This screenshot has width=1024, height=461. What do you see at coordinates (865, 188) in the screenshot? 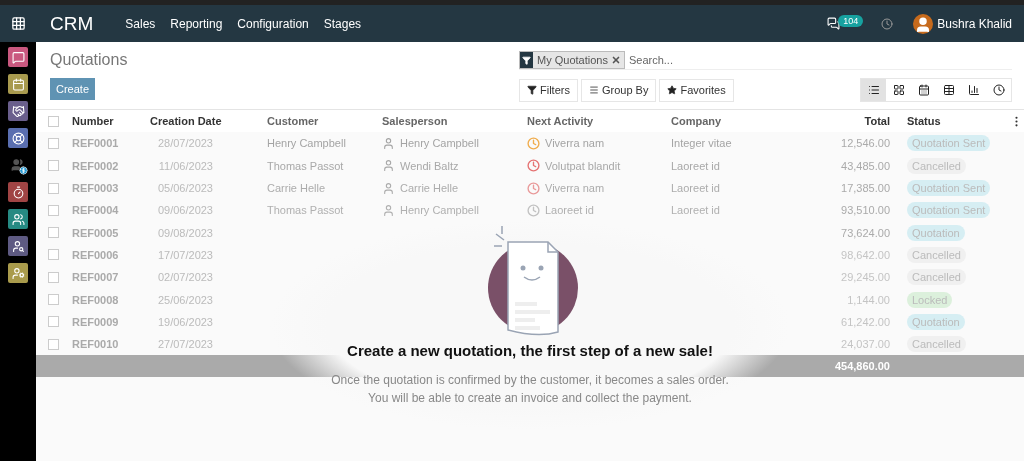
I see `table-cell-text: 17,385.00` at bounding box center [865, 188].